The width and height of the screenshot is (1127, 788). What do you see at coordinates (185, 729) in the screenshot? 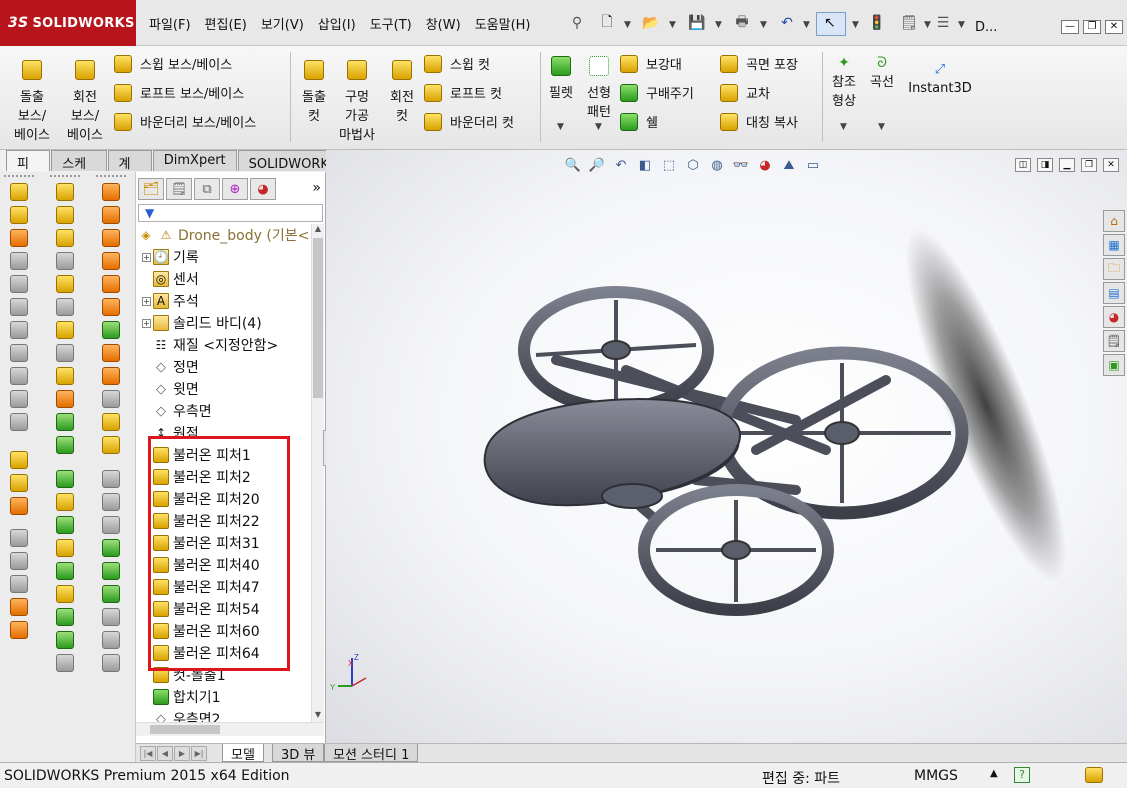
I see `scroll-thumb` at bounding box center [185, 729].